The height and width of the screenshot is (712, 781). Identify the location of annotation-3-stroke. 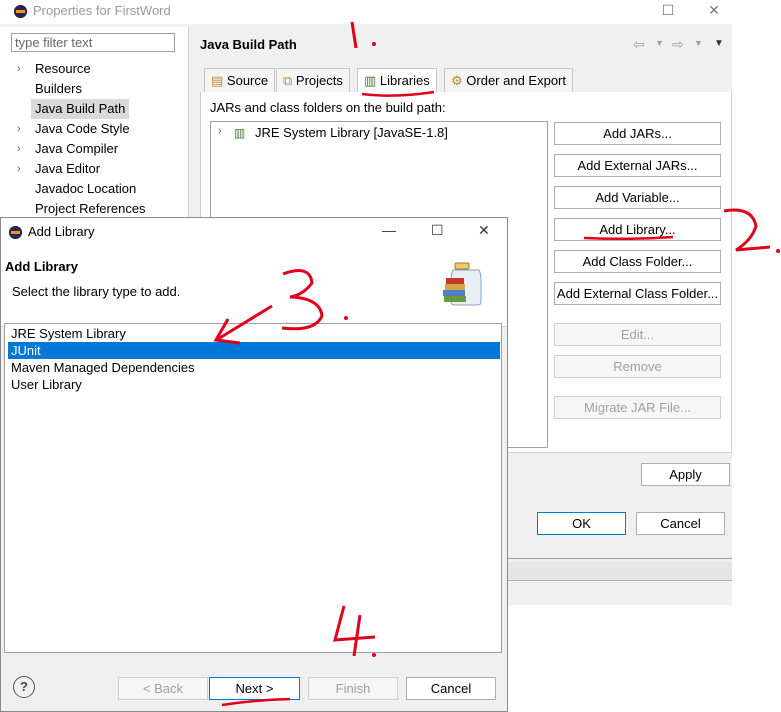
(302, 300).